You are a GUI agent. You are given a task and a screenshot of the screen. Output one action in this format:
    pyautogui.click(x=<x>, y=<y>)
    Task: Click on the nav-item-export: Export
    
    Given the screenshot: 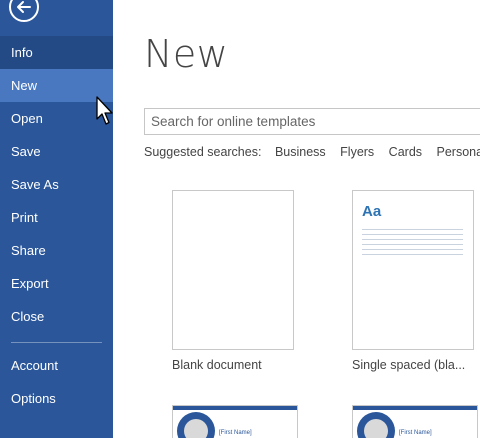 What is the action you would take?
    pyautogui.click(x=56, y=283)
    